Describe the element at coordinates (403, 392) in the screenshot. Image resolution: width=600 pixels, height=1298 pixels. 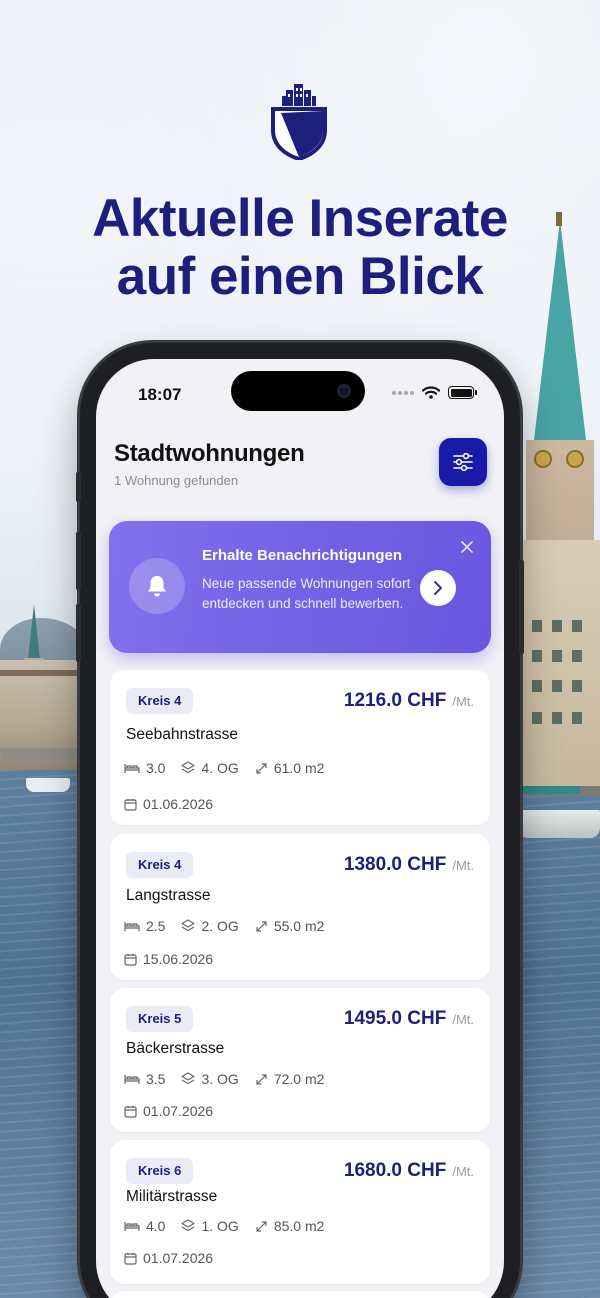
I see `cellular-signal-icon` at that location.